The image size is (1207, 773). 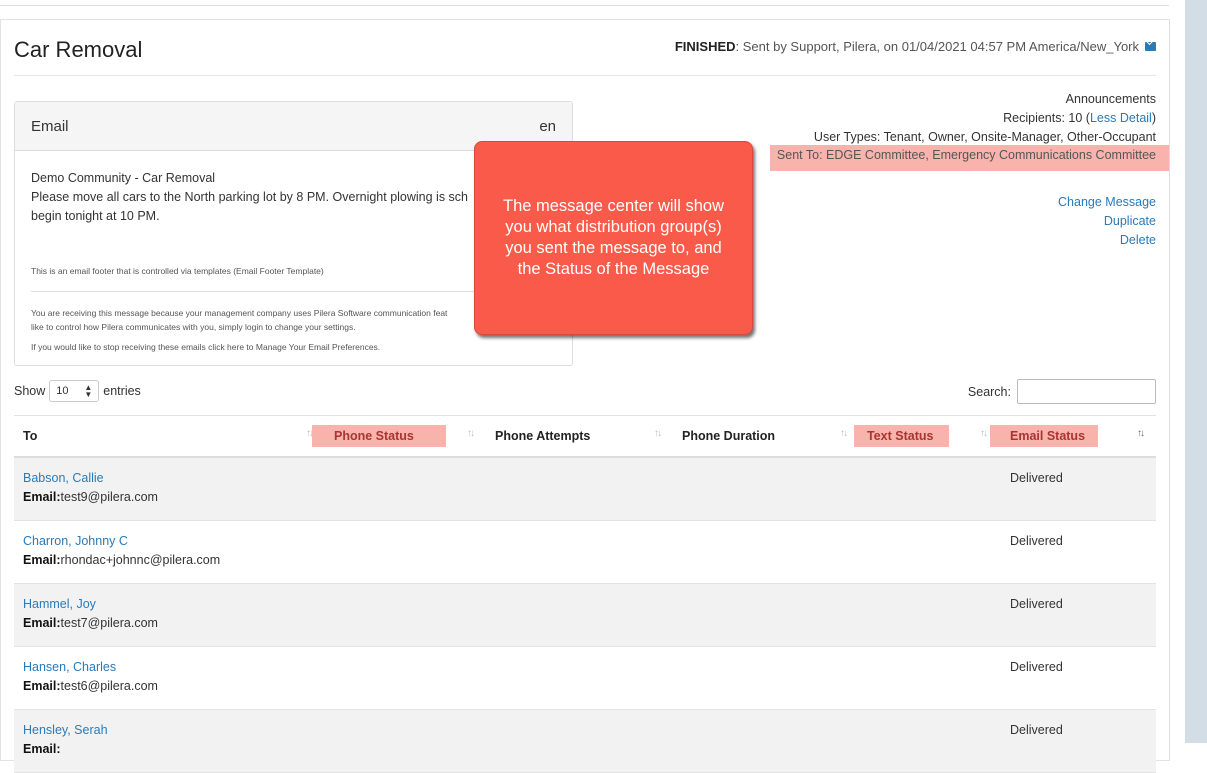 What do you see at coordinates (109, 623) in the screenshot?
I see `email-value: test7@pilera.com` at bounding box center [109, 623].